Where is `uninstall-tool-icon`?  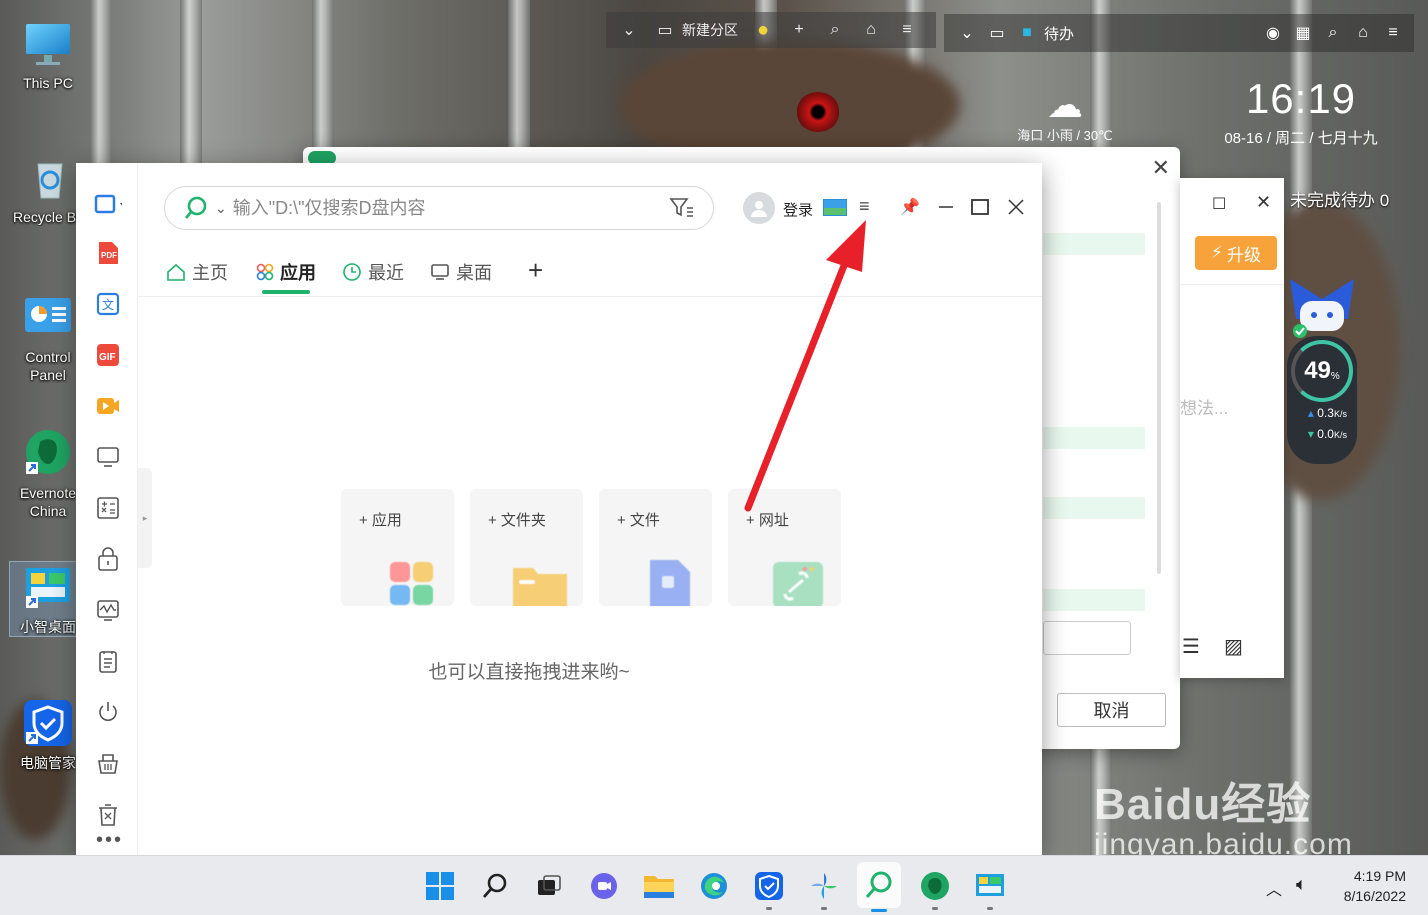 uninstall-tool-icon is located at coordinates (108, 814).